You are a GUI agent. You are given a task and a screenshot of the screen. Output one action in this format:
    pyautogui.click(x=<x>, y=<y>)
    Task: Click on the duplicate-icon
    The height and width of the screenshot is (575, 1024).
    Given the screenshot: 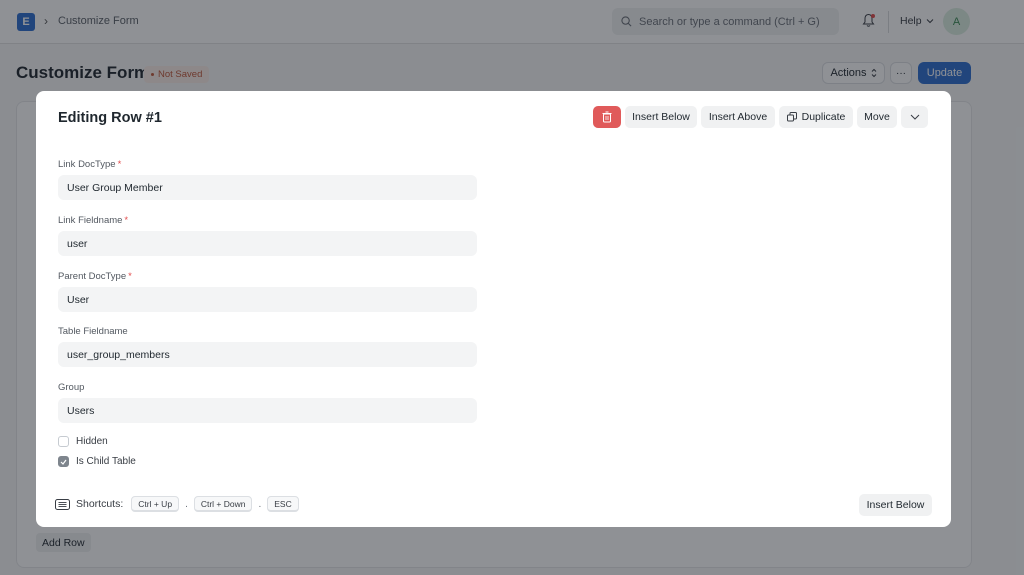 What is the action you would take?
    pyautogui.click(x=791, y=117)
    